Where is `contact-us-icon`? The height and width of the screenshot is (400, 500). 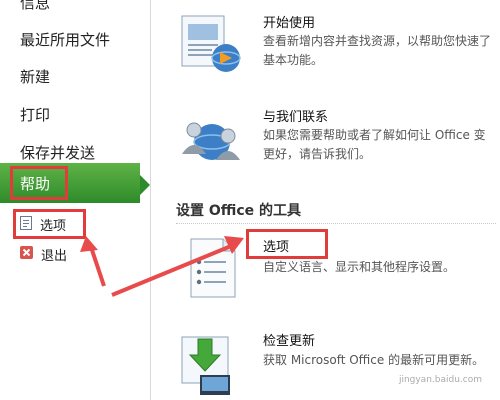 contact-us-icon is located at coordinates (212, 142).